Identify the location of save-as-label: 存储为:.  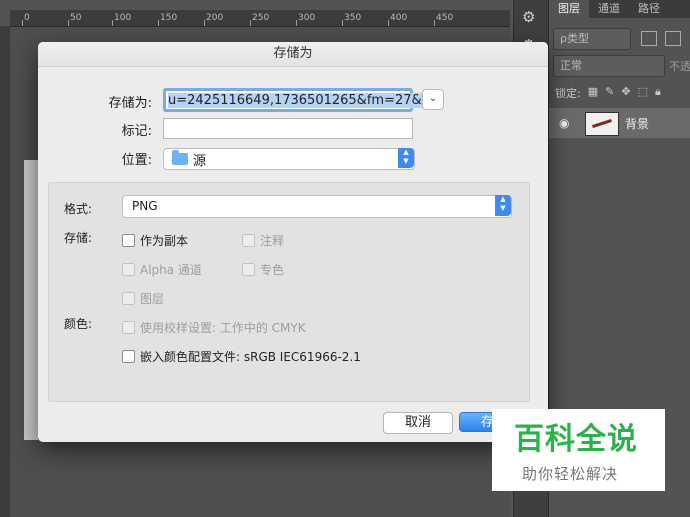
(130, 103).